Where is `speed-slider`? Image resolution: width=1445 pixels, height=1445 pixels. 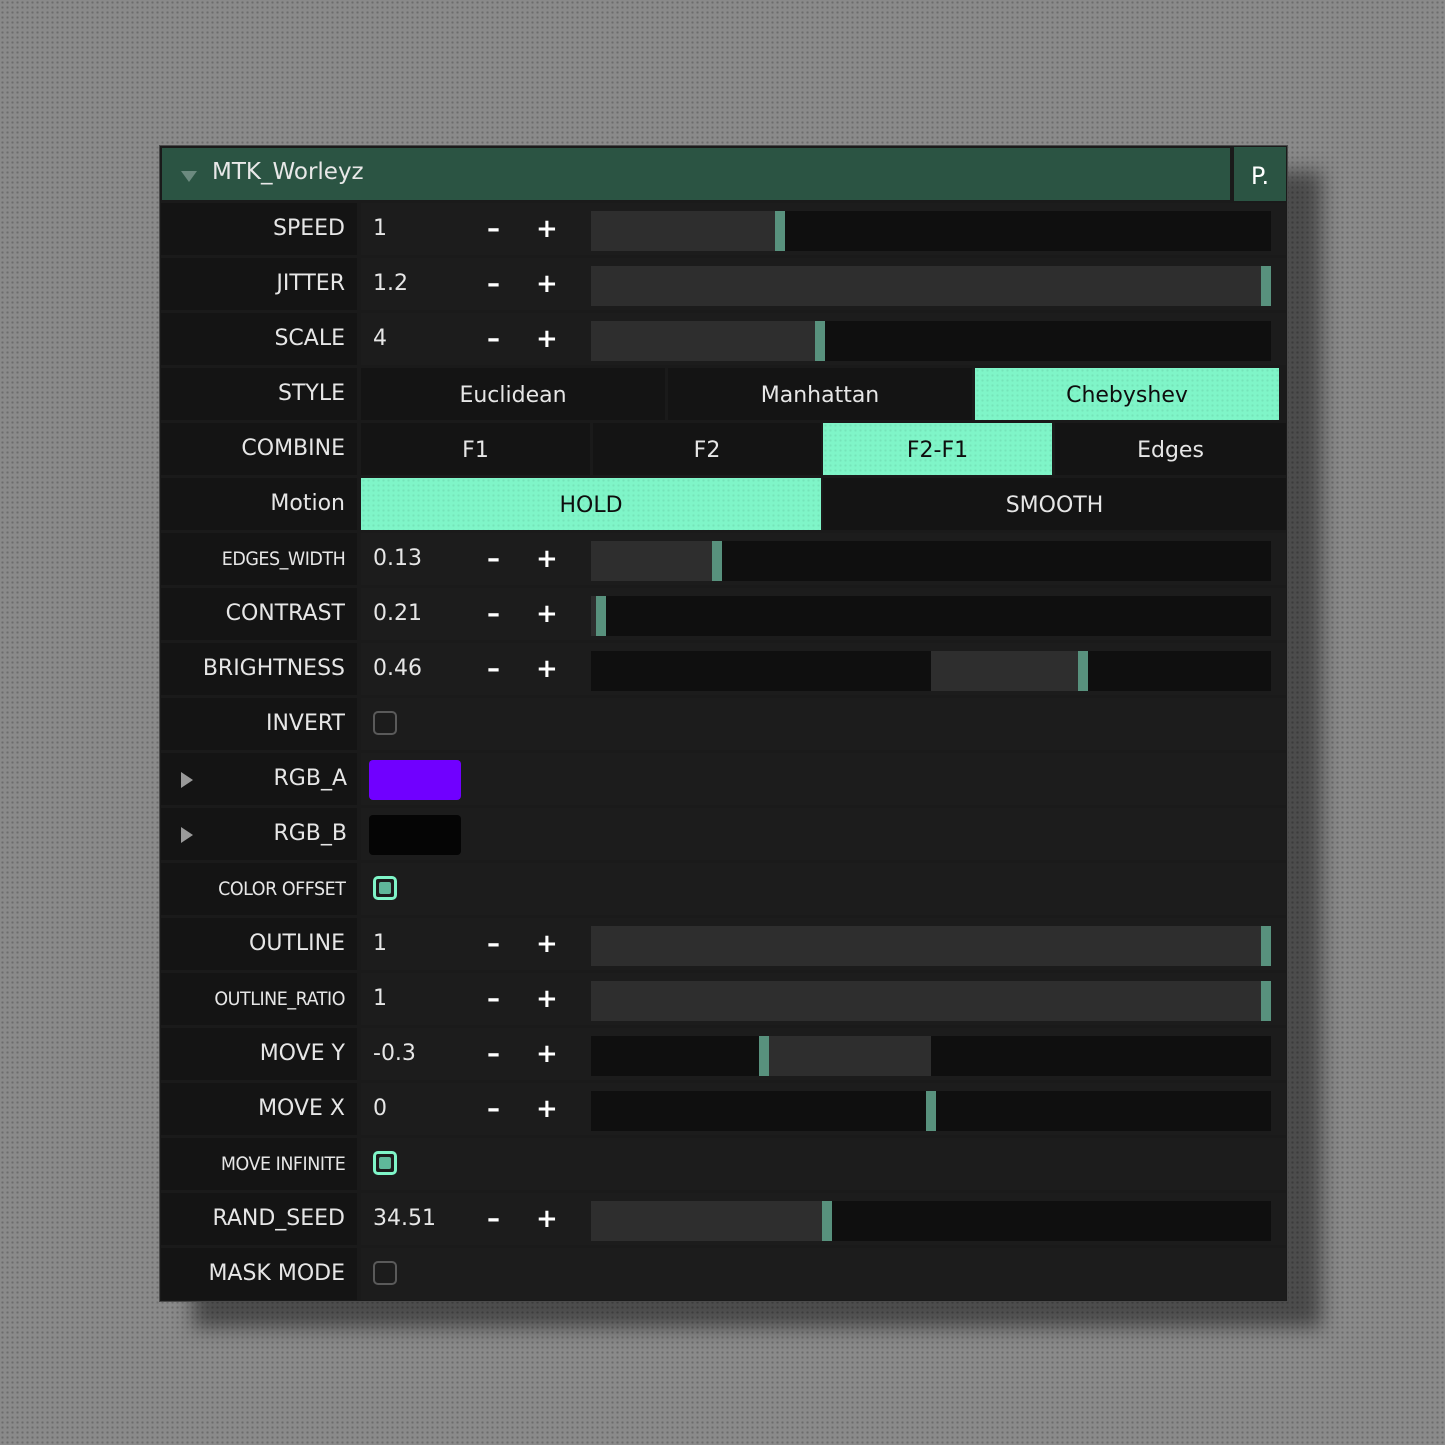
speed-slider is located at coordinates (931, 231).